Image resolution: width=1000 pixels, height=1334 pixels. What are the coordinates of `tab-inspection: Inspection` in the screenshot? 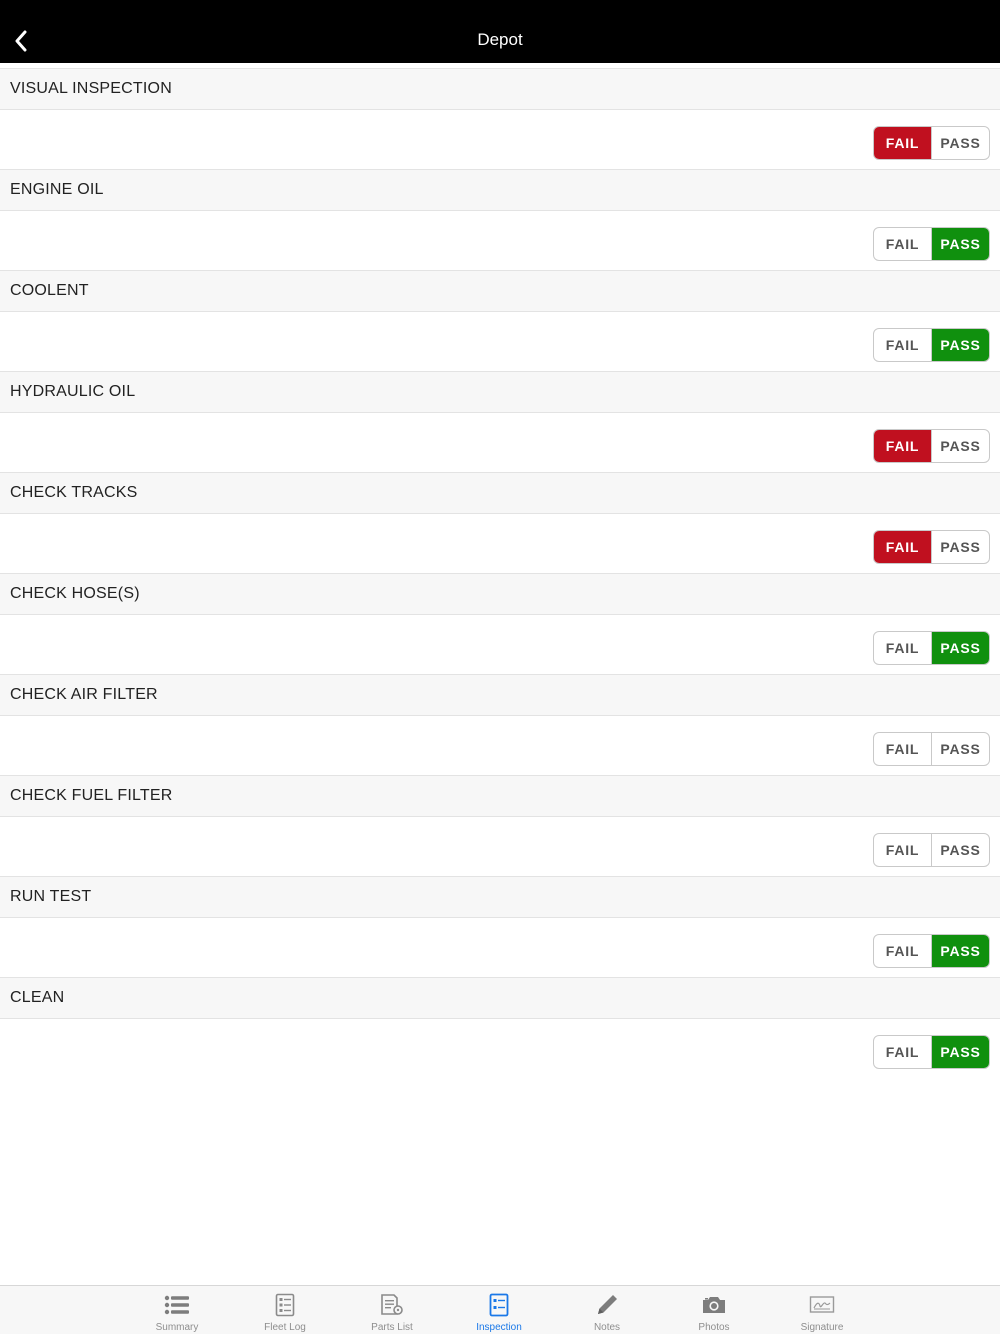 It's located at (499, 1310).